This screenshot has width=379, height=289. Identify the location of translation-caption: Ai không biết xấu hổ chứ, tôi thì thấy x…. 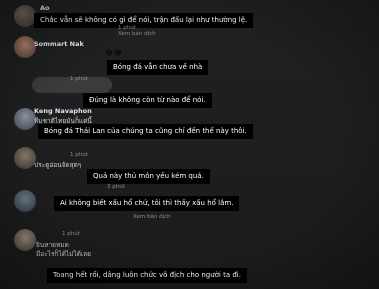
(147, 203).